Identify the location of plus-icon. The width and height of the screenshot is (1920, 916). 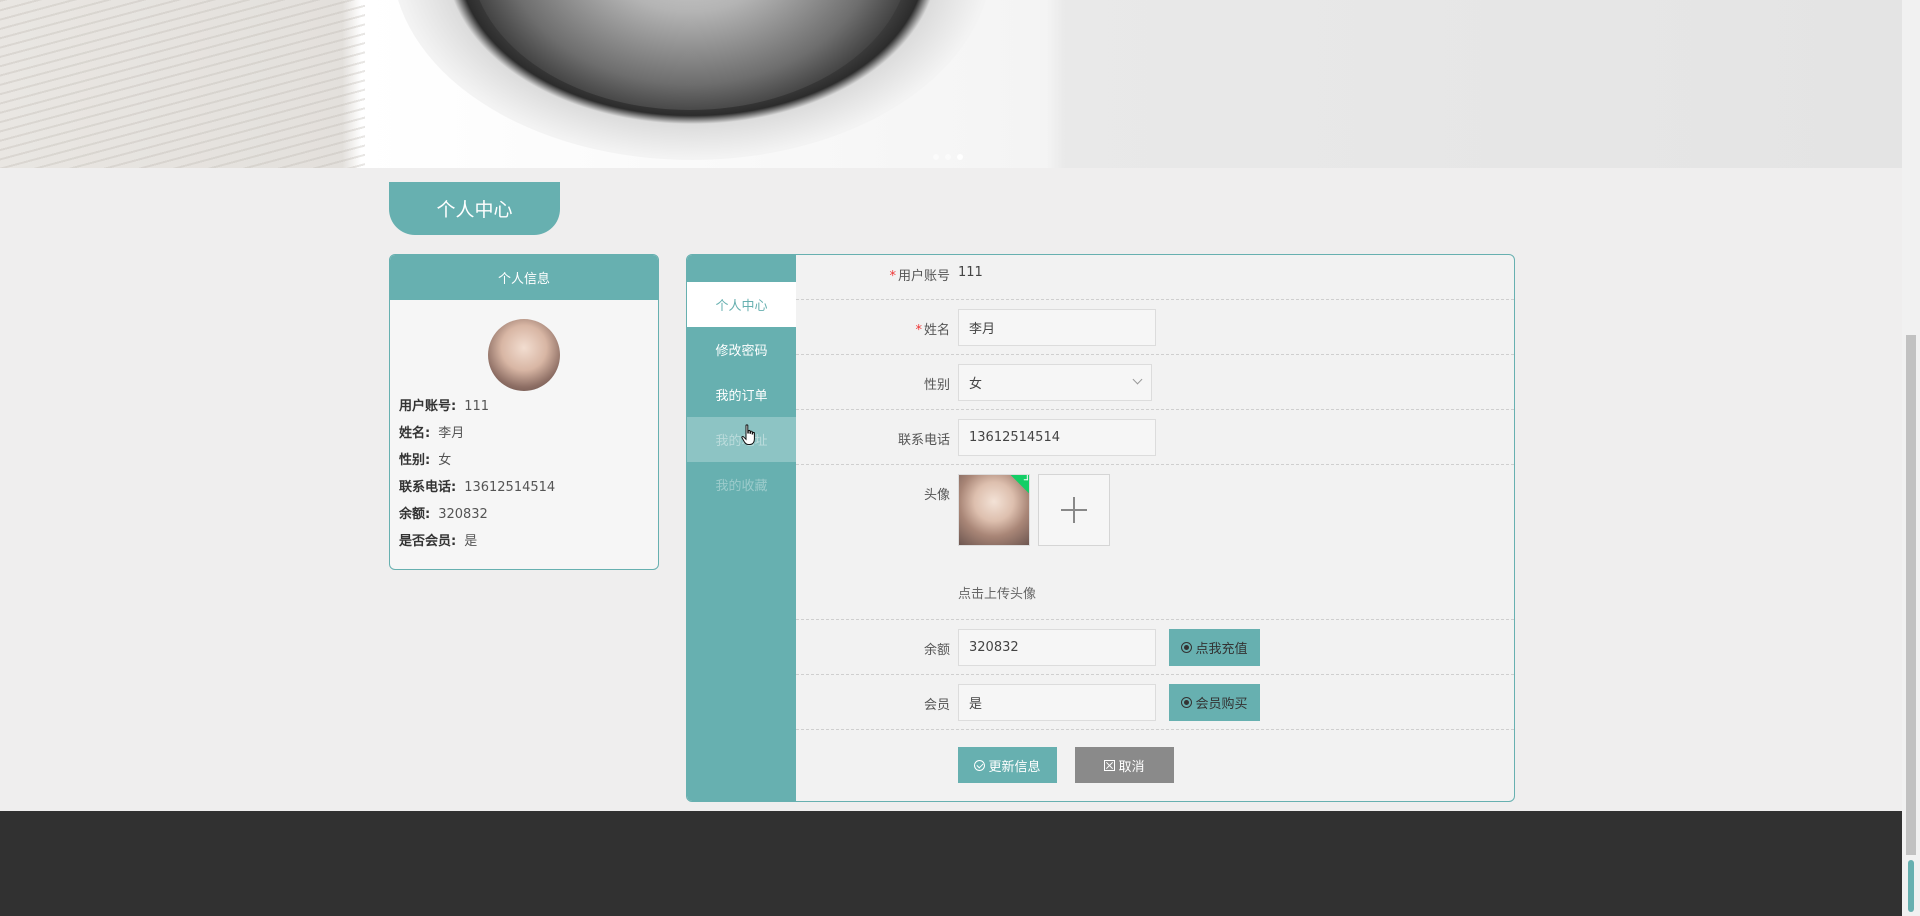
(1074, 510).